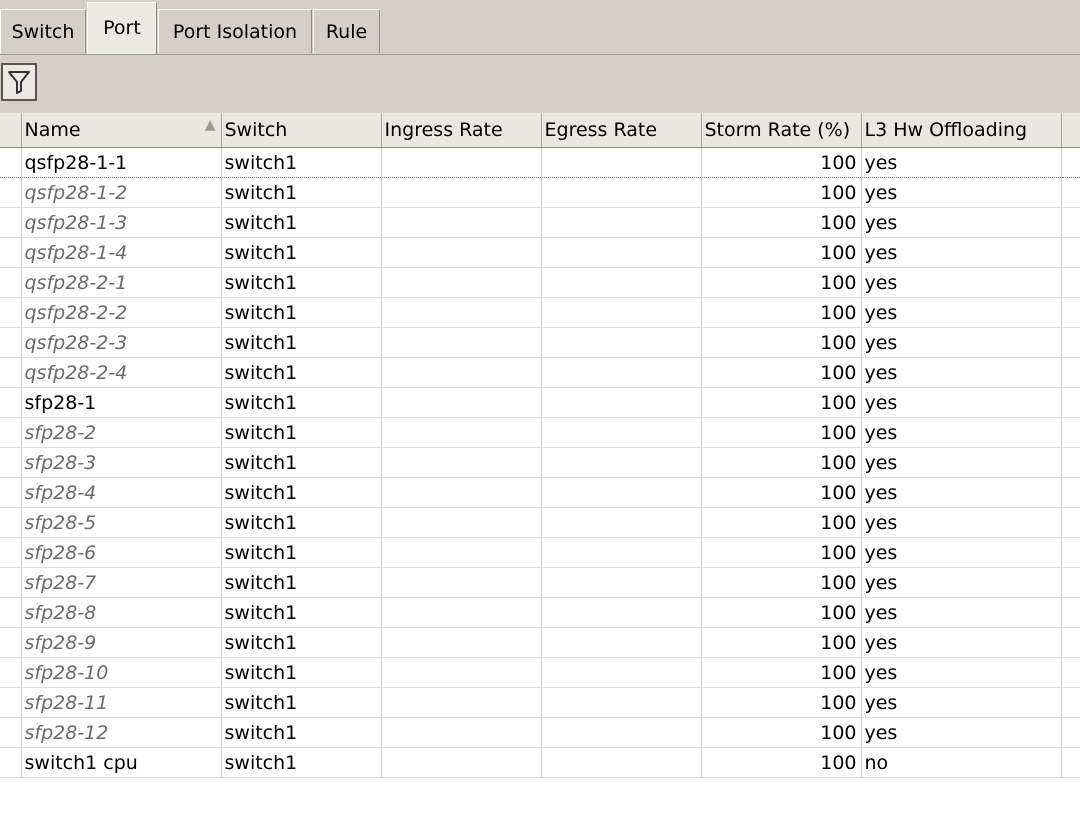  Describe the element at coordinates (540, 762) in the screenshot. I see `table-row: switch1 cpu switch1 100 no` at that location.